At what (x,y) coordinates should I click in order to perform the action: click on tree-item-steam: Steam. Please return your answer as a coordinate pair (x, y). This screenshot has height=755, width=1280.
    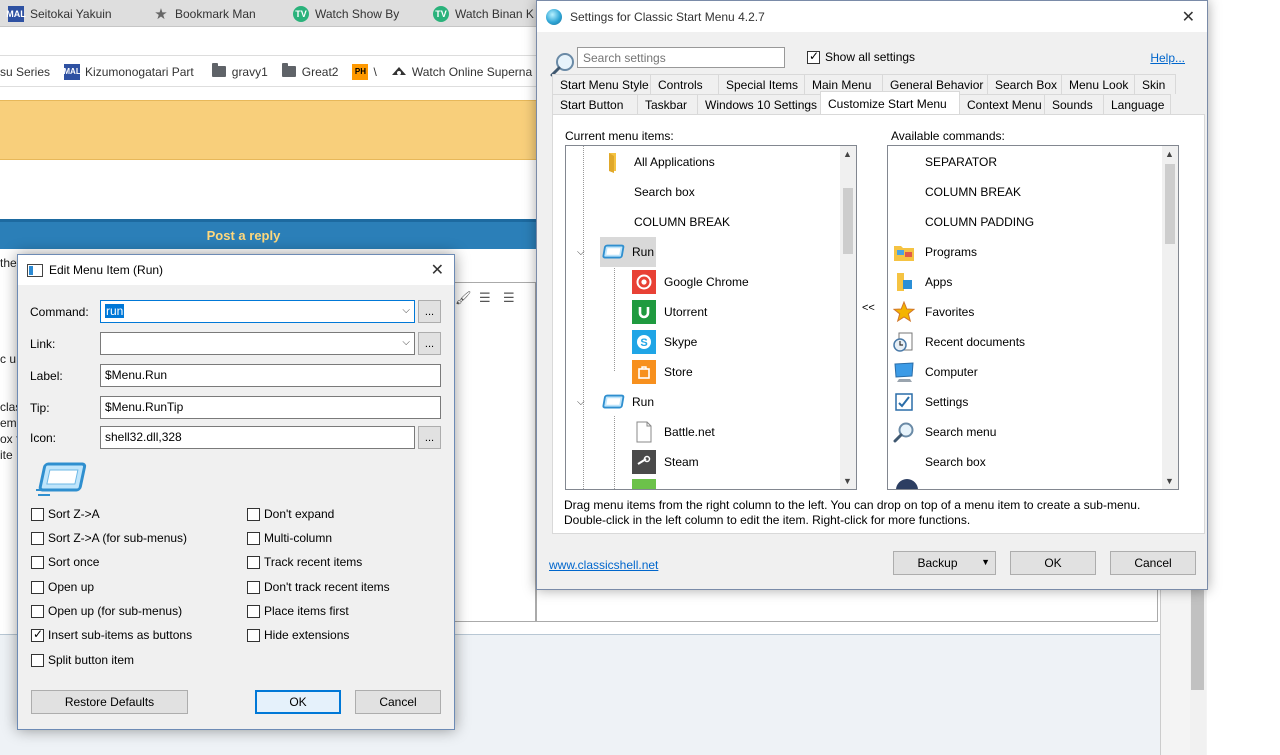
    Looking at the image, I should click on (665, 462).